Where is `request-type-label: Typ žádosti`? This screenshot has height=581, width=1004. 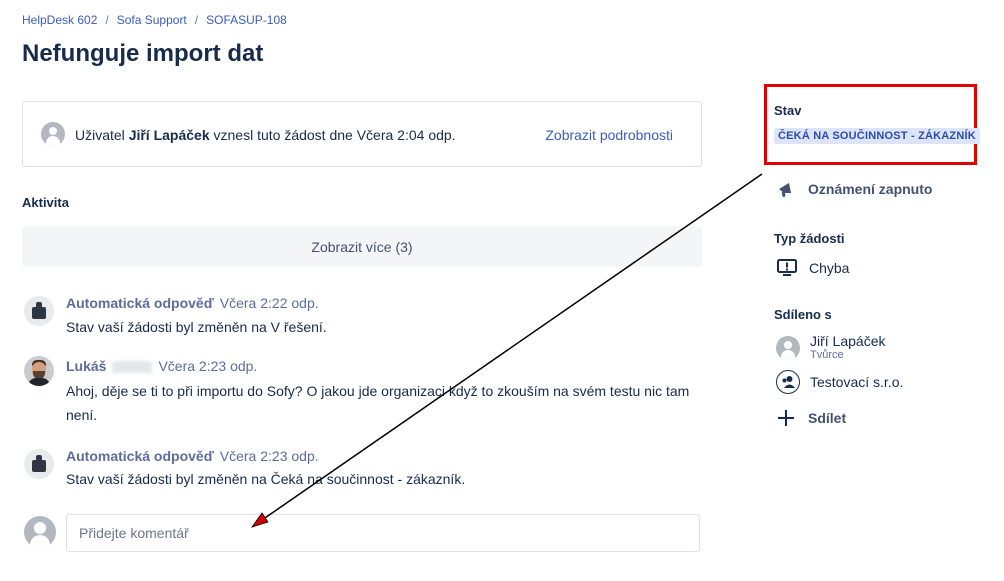 request-type-label: Typ žádosti is located at coordinates (809, 238).